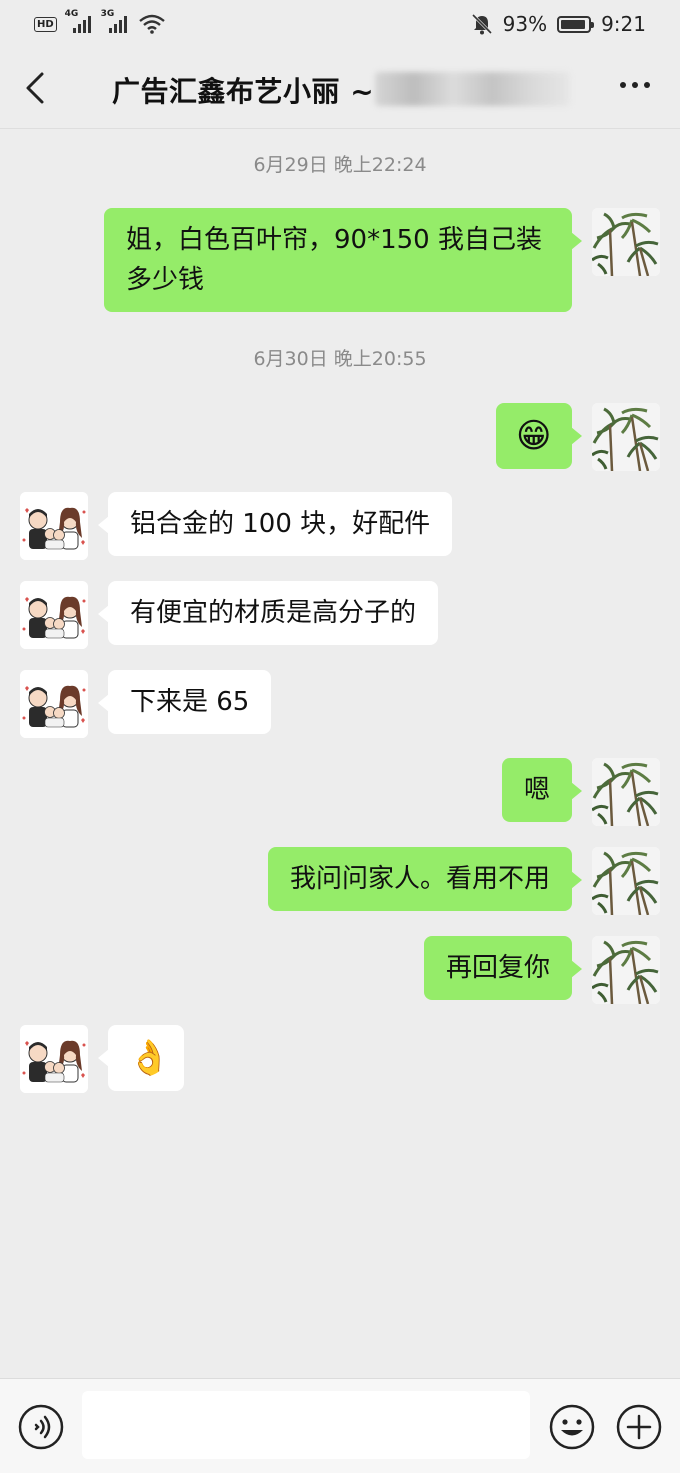 This screenshot has height=1473, width=680. I want to click on more-button, so click(635, 85).